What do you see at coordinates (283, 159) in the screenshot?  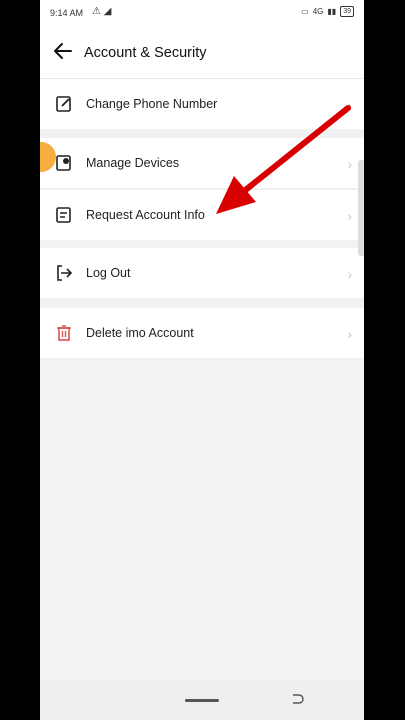 I see `annotation-arrow` at bounding box center [283, 159].